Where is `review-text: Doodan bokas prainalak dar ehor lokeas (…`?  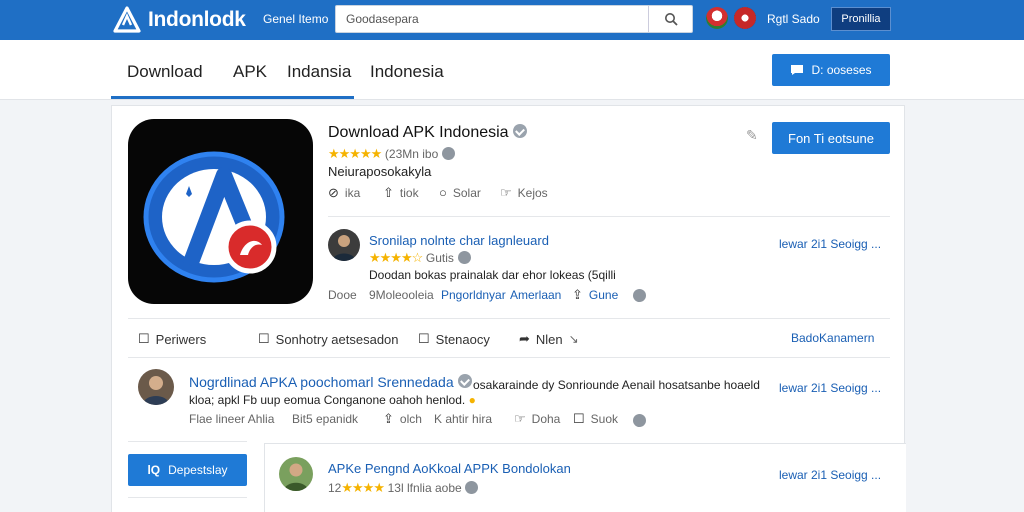
review-text: Doodan bokas prainalak dar ehor lokeas (… is located at coordinates (492, 275).